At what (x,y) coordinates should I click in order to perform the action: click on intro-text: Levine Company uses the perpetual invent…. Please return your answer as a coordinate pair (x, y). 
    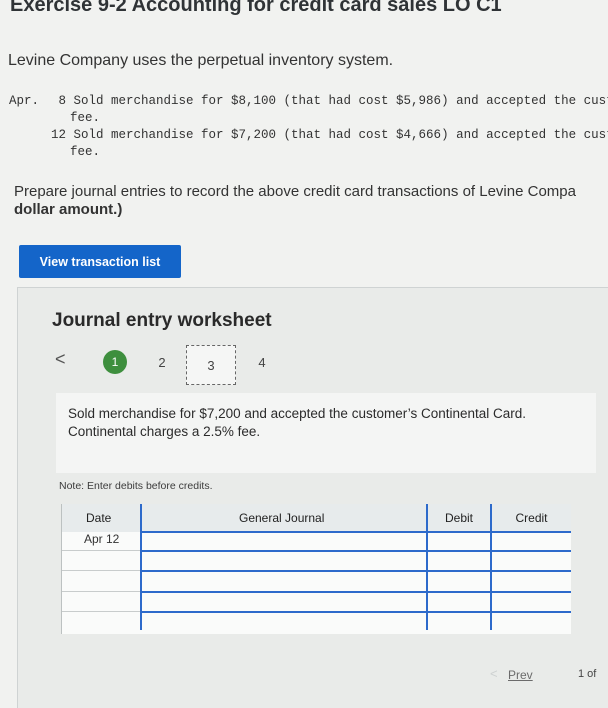
    Looking at the image, I should click on (201, 60).